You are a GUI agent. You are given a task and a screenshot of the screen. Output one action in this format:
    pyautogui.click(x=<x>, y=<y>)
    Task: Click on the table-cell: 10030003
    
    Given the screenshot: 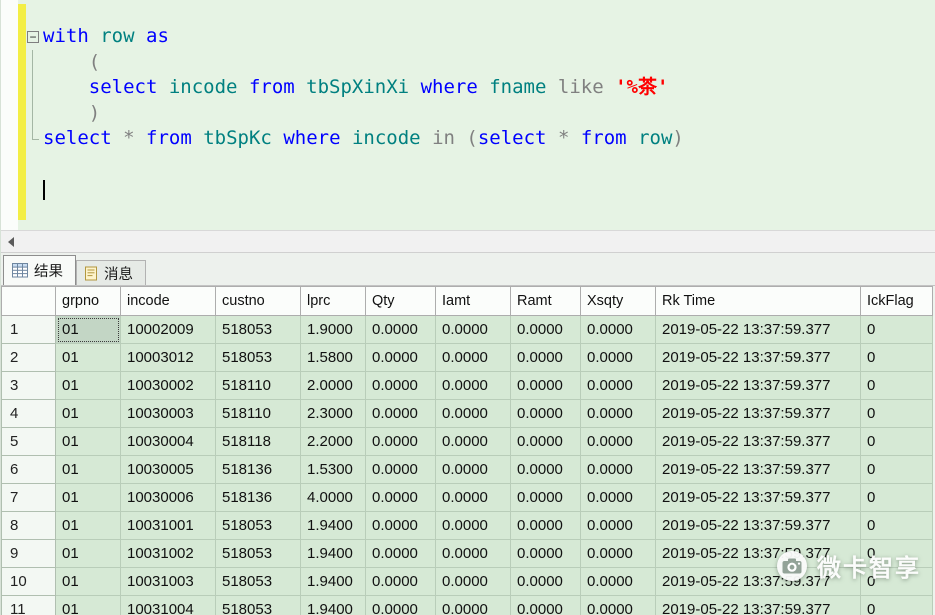 What is the action you would take?
    pyautogui.click(x=168, y=413)
    